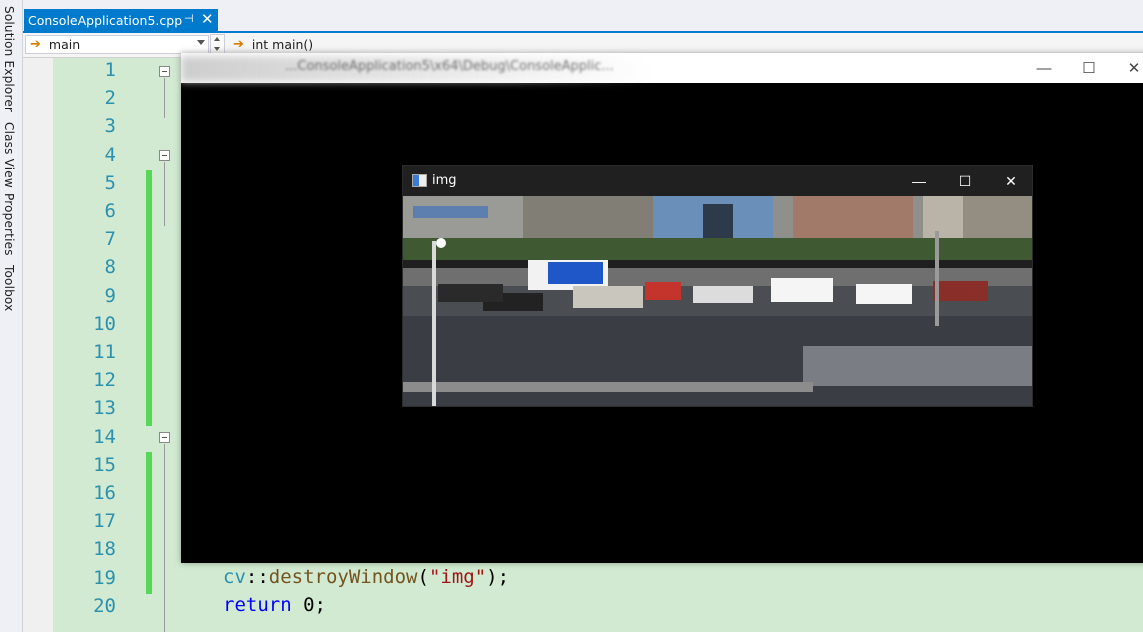 This screenshot has height=632, width=1143. What do you see at coordinates (9, 59) in the screenshot?
I see `solution-explorer-tab: Solution Explorer` at bounding box center [9, 59].